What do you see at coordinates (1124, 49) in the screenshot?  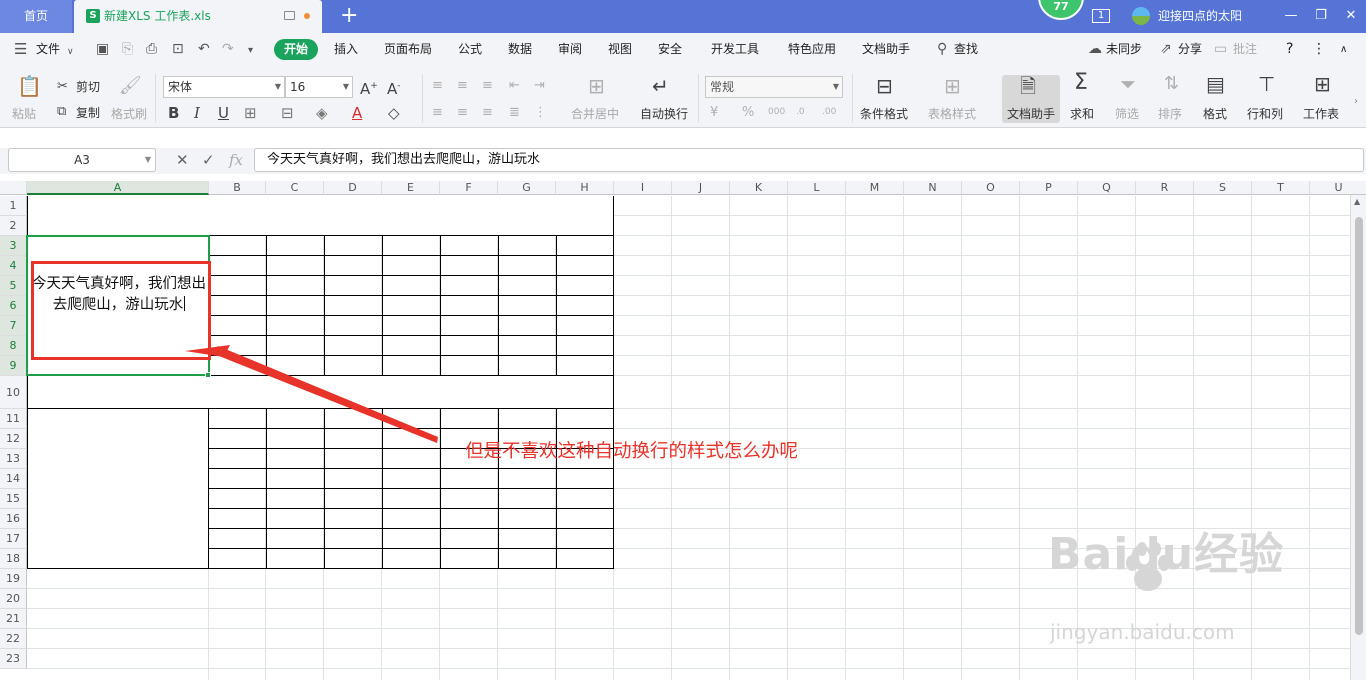 I see `sync-status: 未同步` at bounding box center [1124, 49].